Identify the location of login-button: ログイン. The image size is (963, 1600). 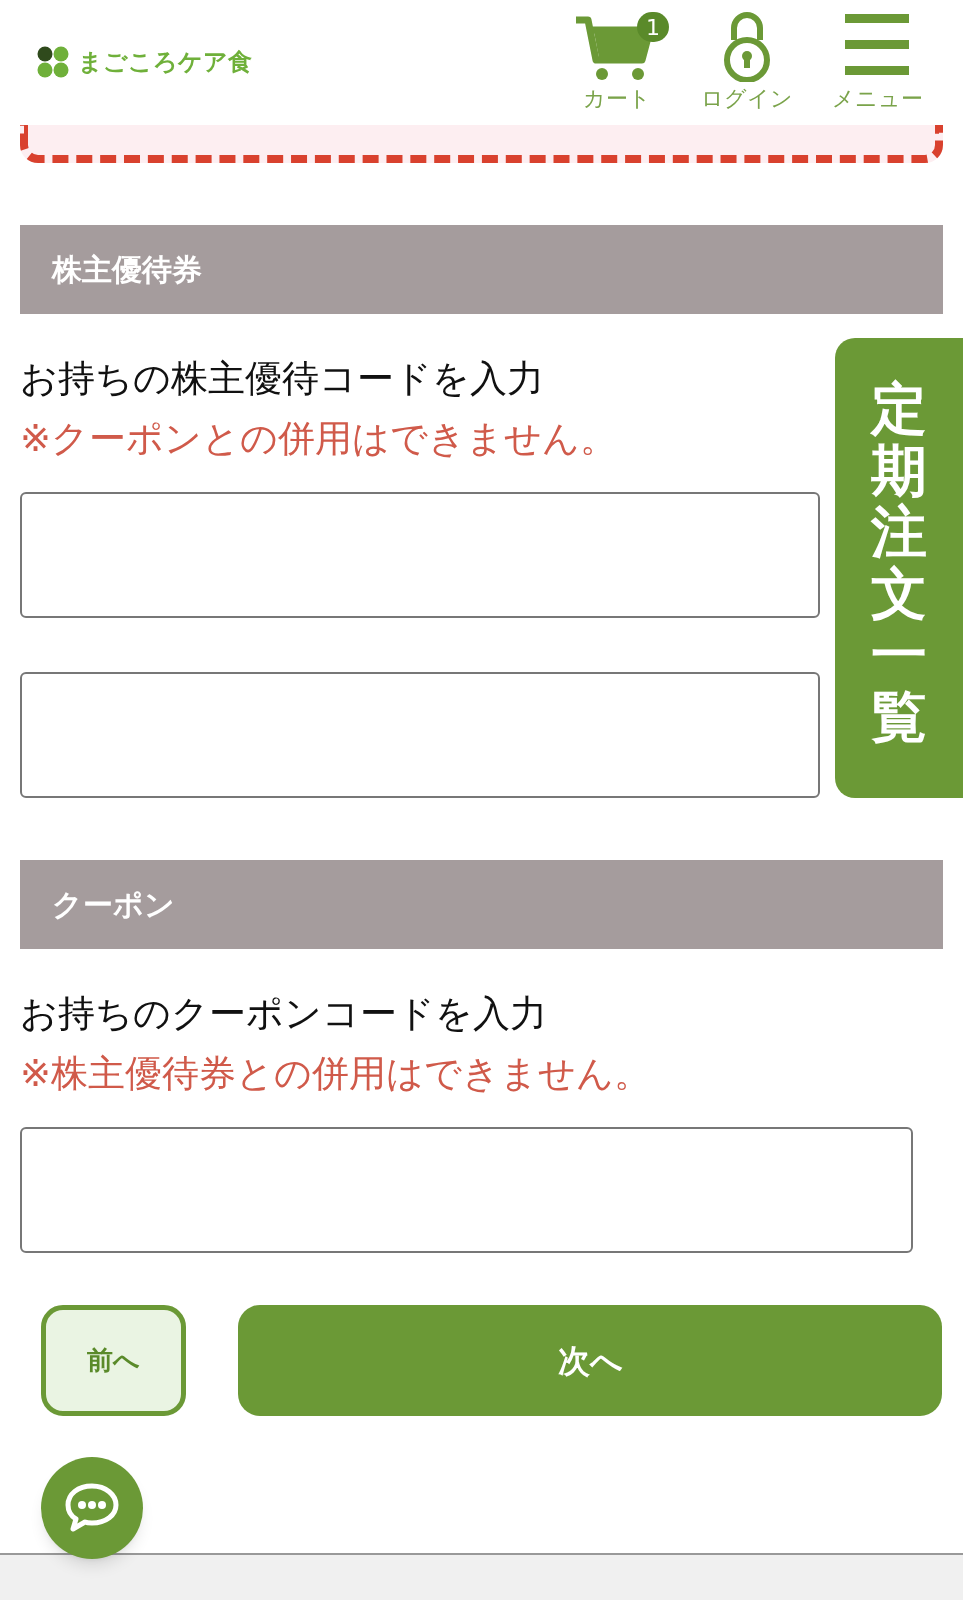
(747, 62).